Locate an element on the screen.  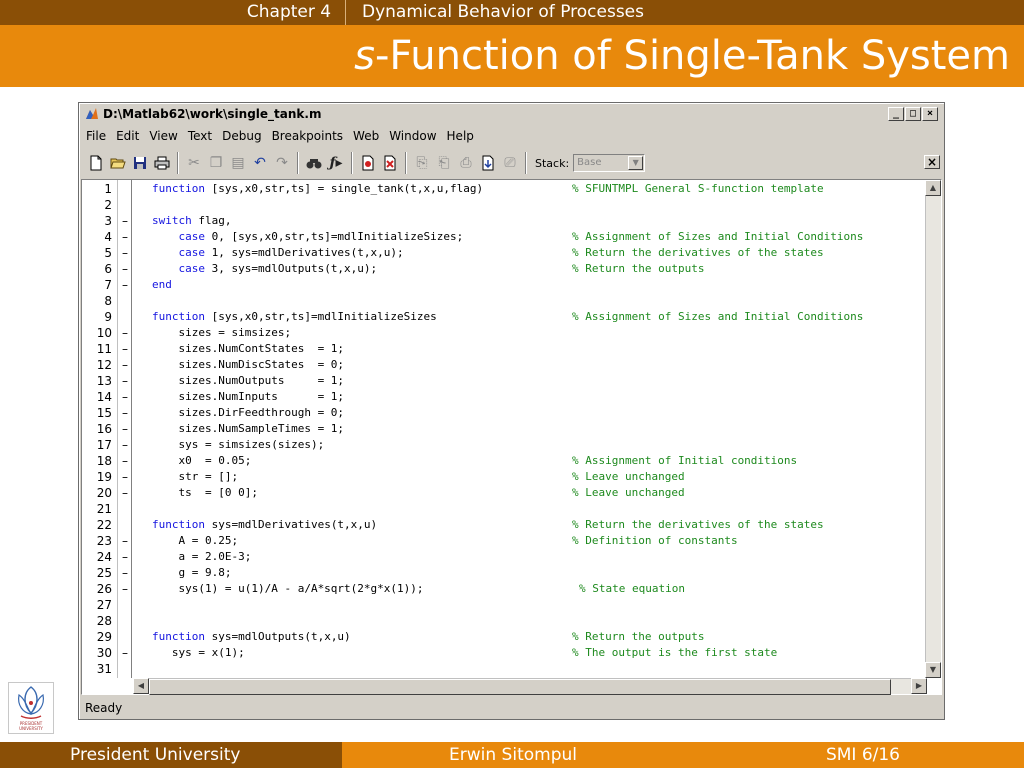
code-line: sizes = simsizes; is located at coordinates (539, 333).